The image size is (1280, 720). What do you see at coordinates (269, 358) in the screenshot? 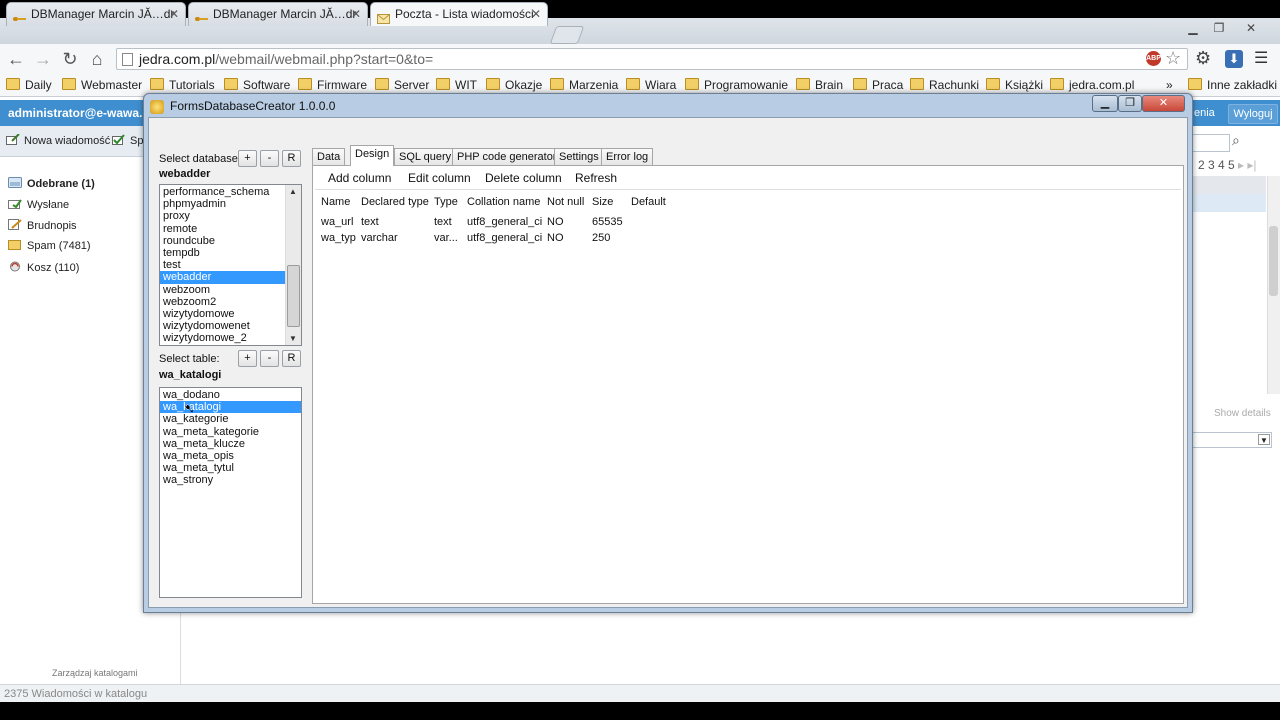
I see `remove-table-button: -` at bounding box center [269, 358].